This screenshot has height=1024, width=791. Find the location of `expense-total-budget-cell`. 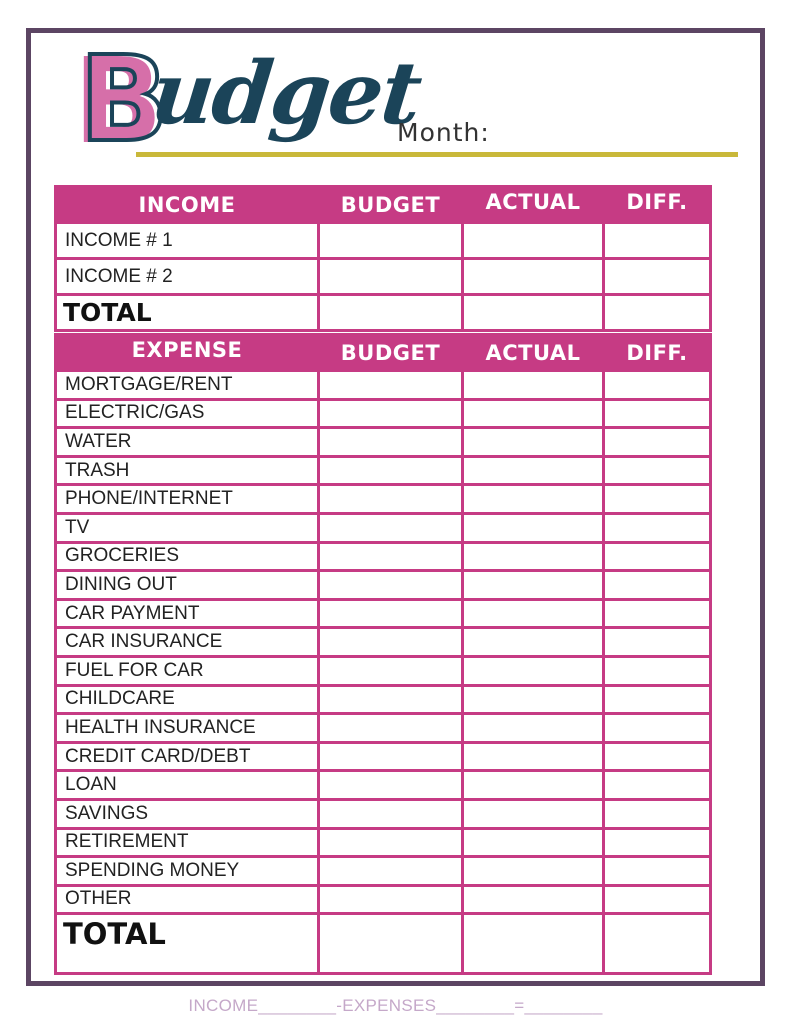

expense-total-budget-cell is located at coordinates (390, 944).